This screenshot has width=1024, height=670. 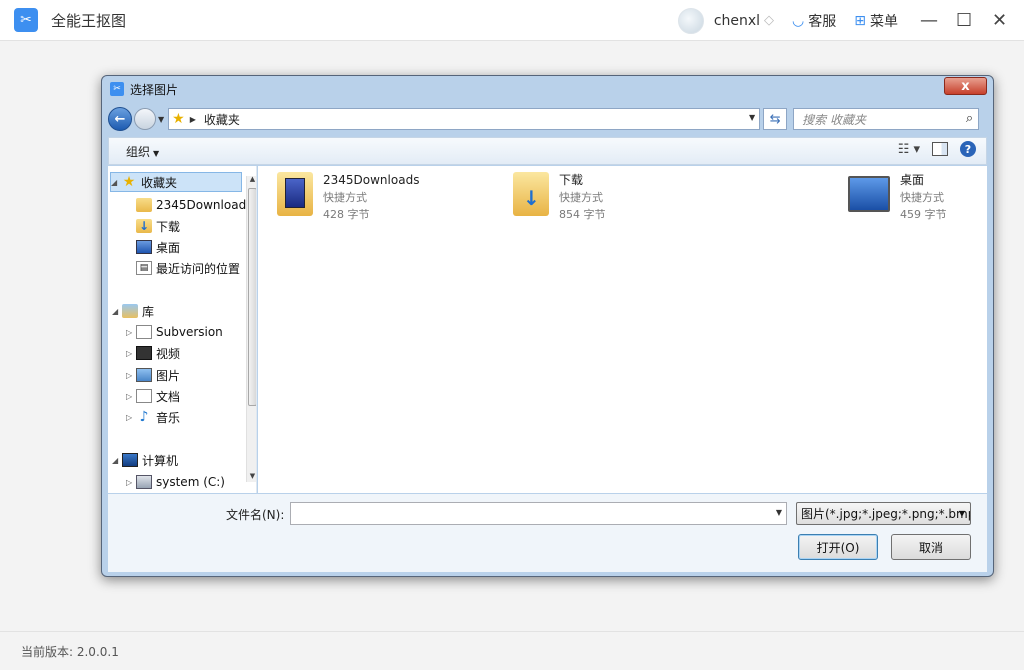 I want to click on tree-item-2345downloads: 2345Downloads, so click(x=194, y=205).